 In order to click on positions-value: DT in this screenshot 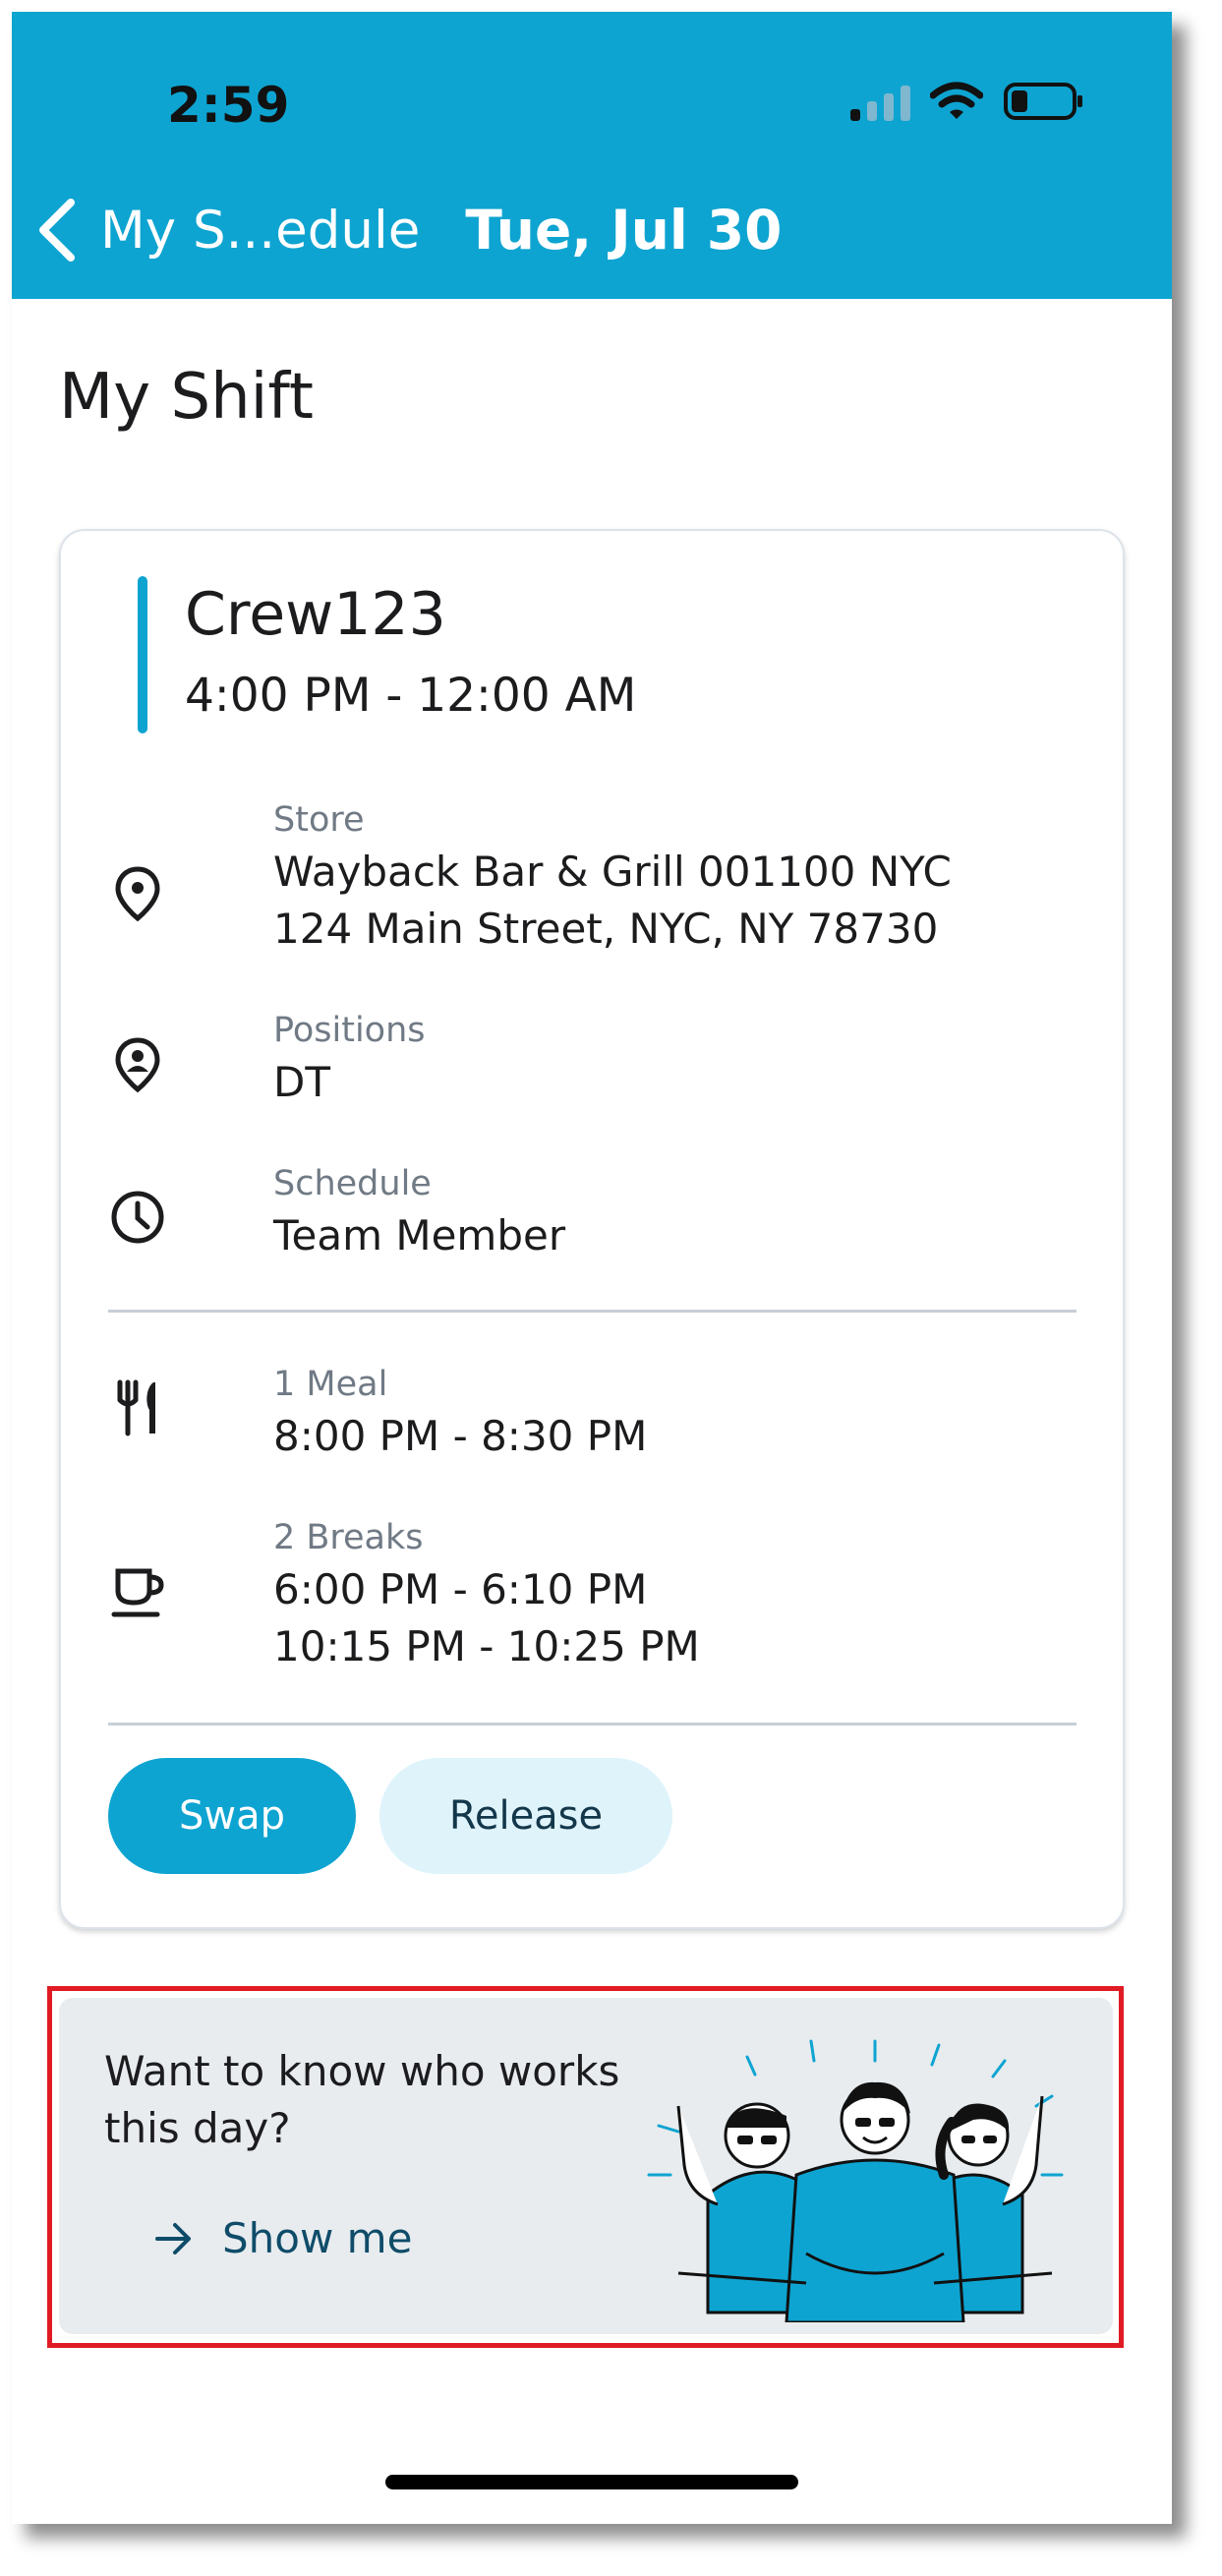, I will do `click(301, 1082)`.